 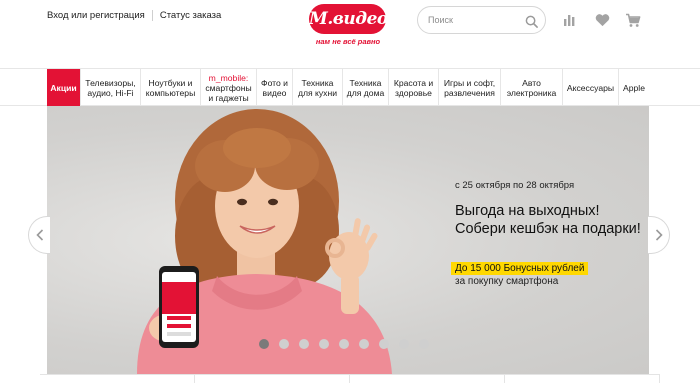 I want to click on top-links: Вход или регистрация Статус заказа, so click(x=134, y=15).